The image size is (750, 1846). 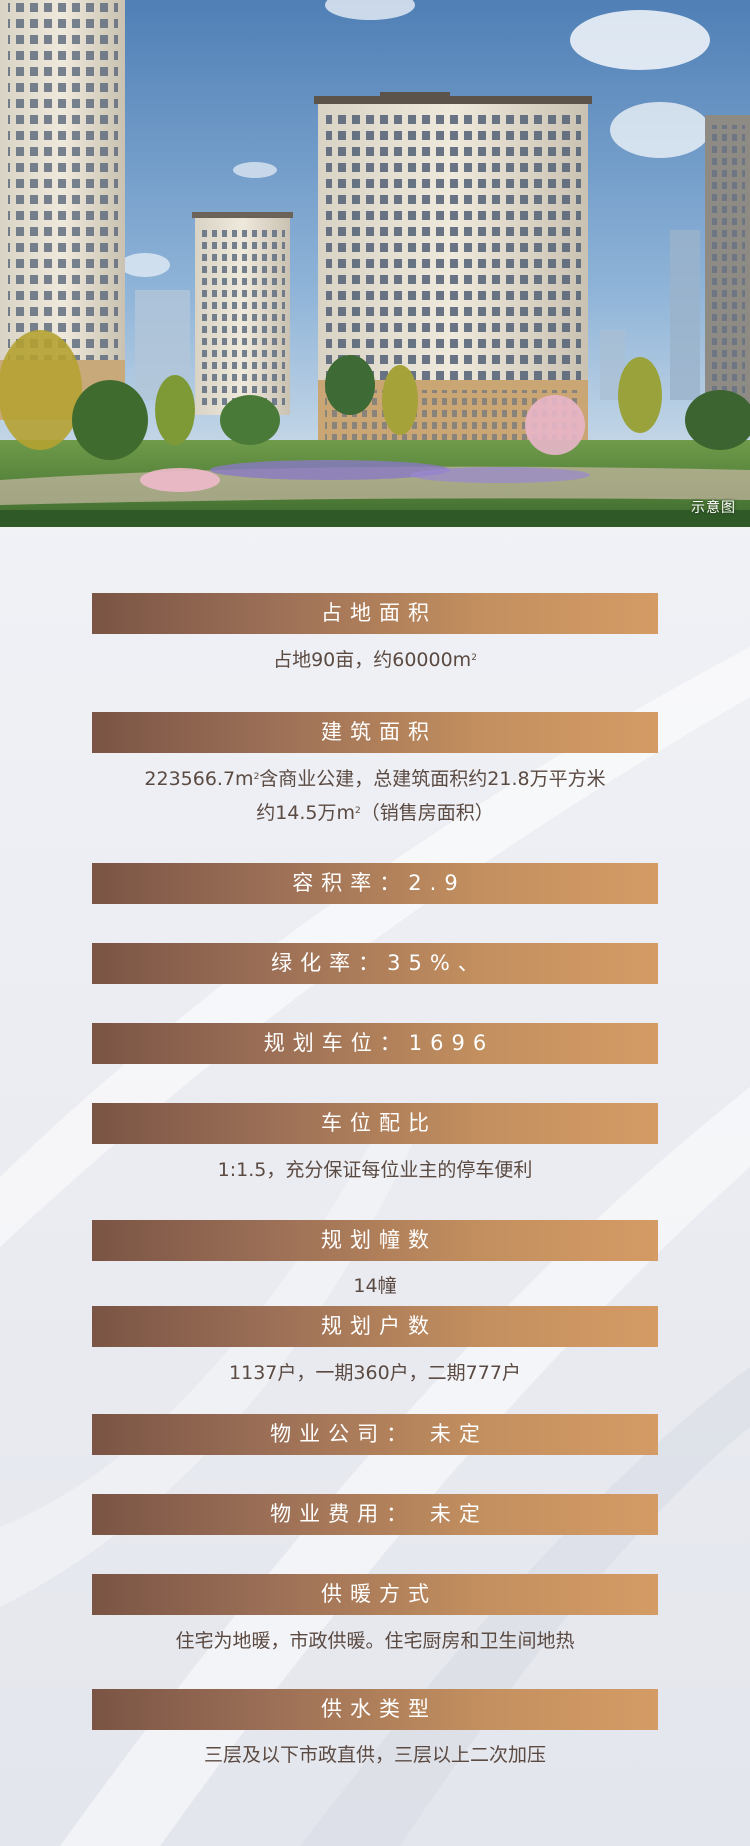 What do you see at coordinates (375, 1709) in the screenshot?
I see `section-title-water-supply: 供水类型` at bounding box center [375, 1709].